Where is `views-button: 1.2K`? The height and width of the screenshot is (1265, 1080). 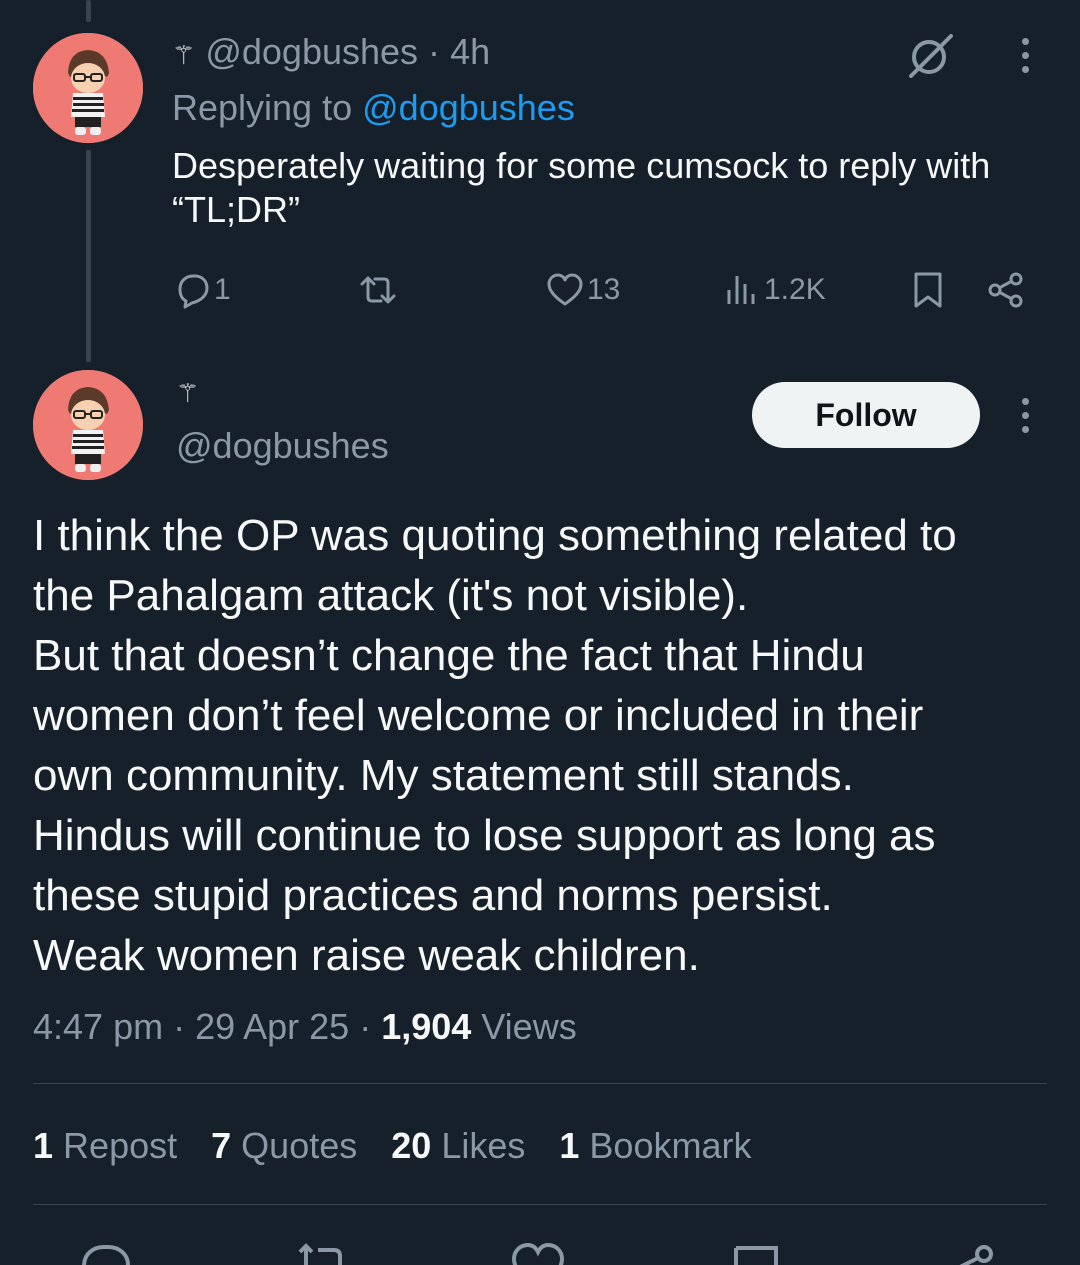 views-button: 1.2K is located at coordinates (774, 290).